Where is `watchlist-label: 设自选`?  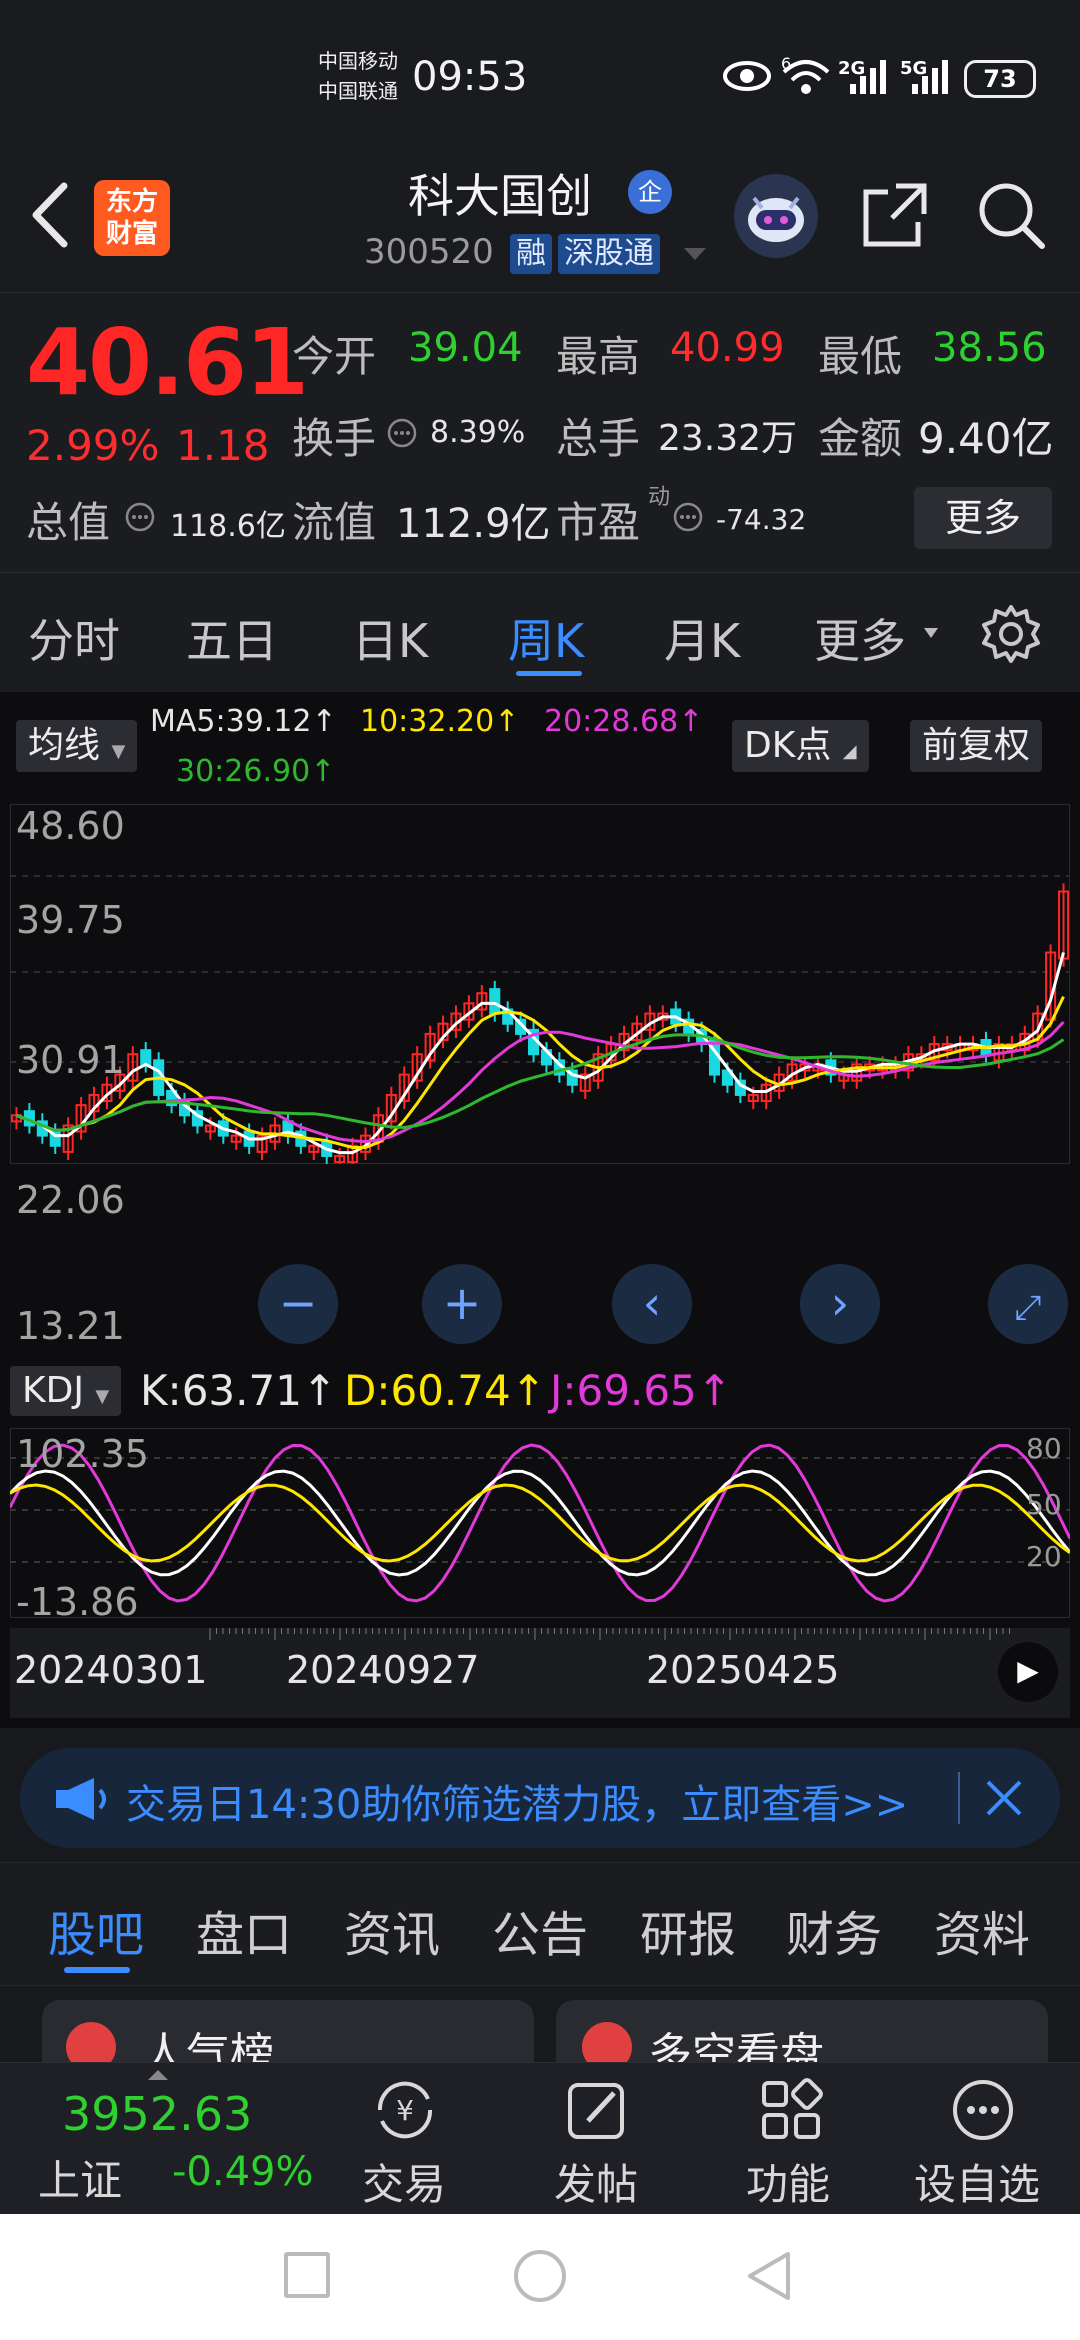
watchlist-label: 设自选 is located at coordinates (977, 2181).